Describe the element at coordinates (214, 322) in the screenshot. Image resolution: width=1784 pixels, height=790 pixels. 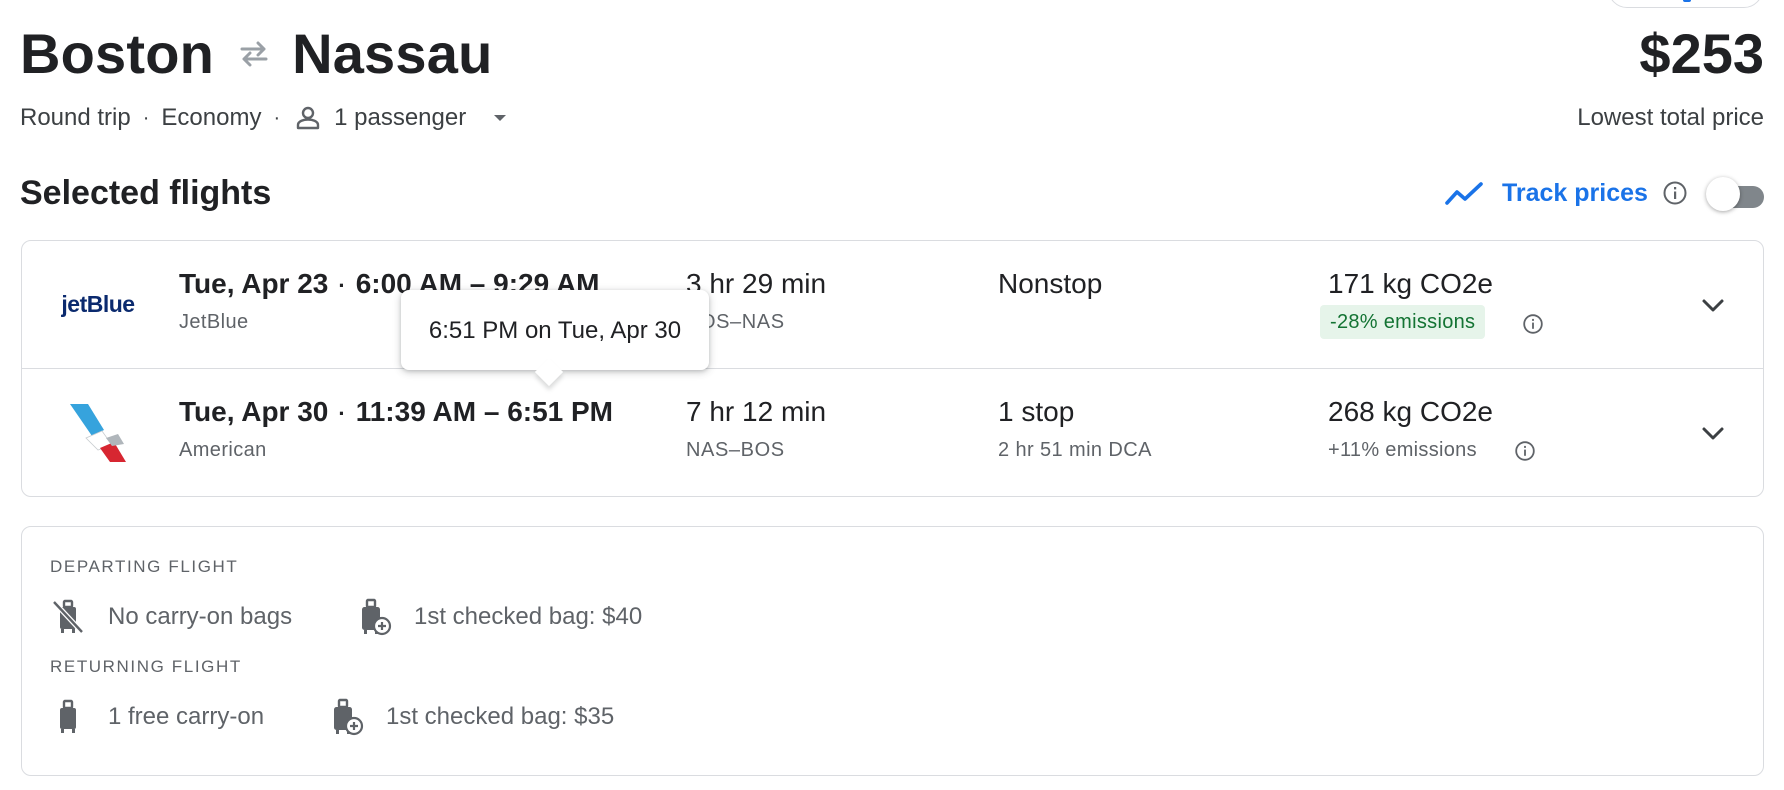
I see `airline-name: JetBlue` at that location.